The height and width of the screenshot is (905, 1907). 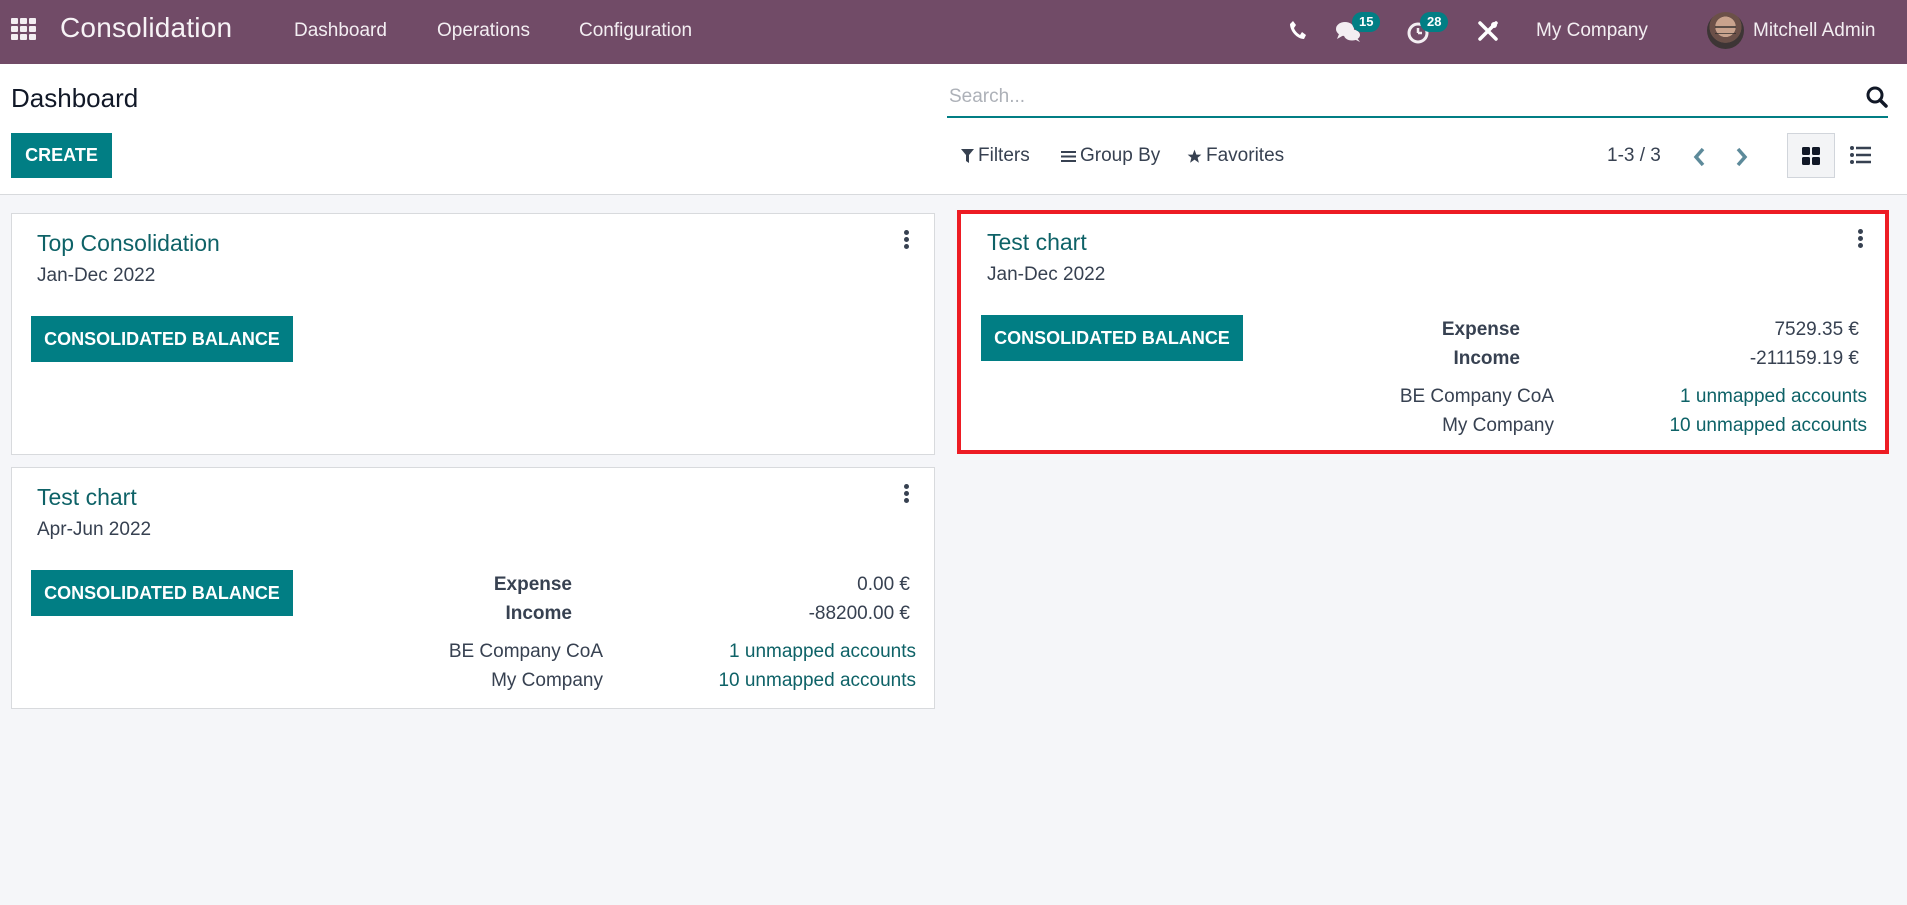 I want to click on messages-badge: 15, so click(x=1366, y=22).